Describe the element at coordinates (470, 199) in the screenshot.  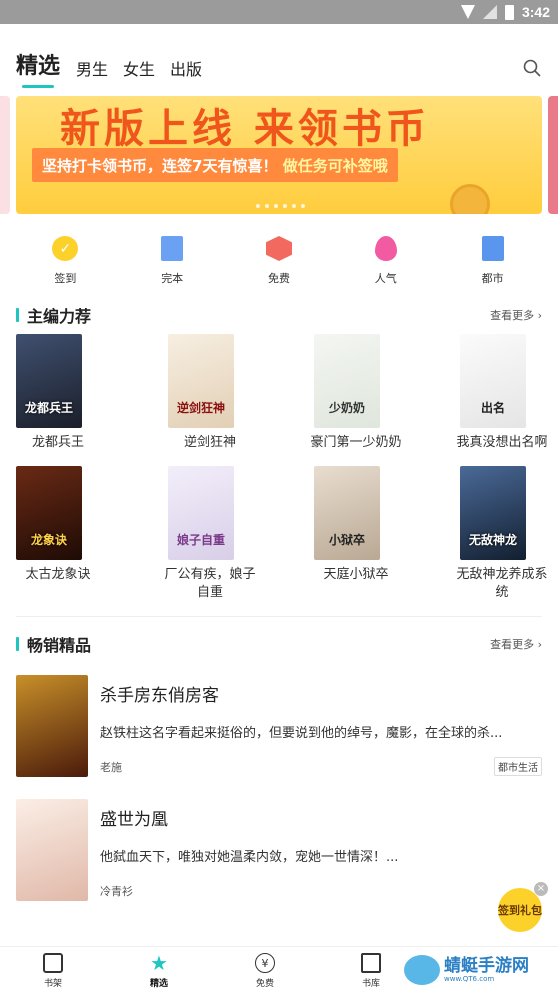
I see `coin-icon` at that location.